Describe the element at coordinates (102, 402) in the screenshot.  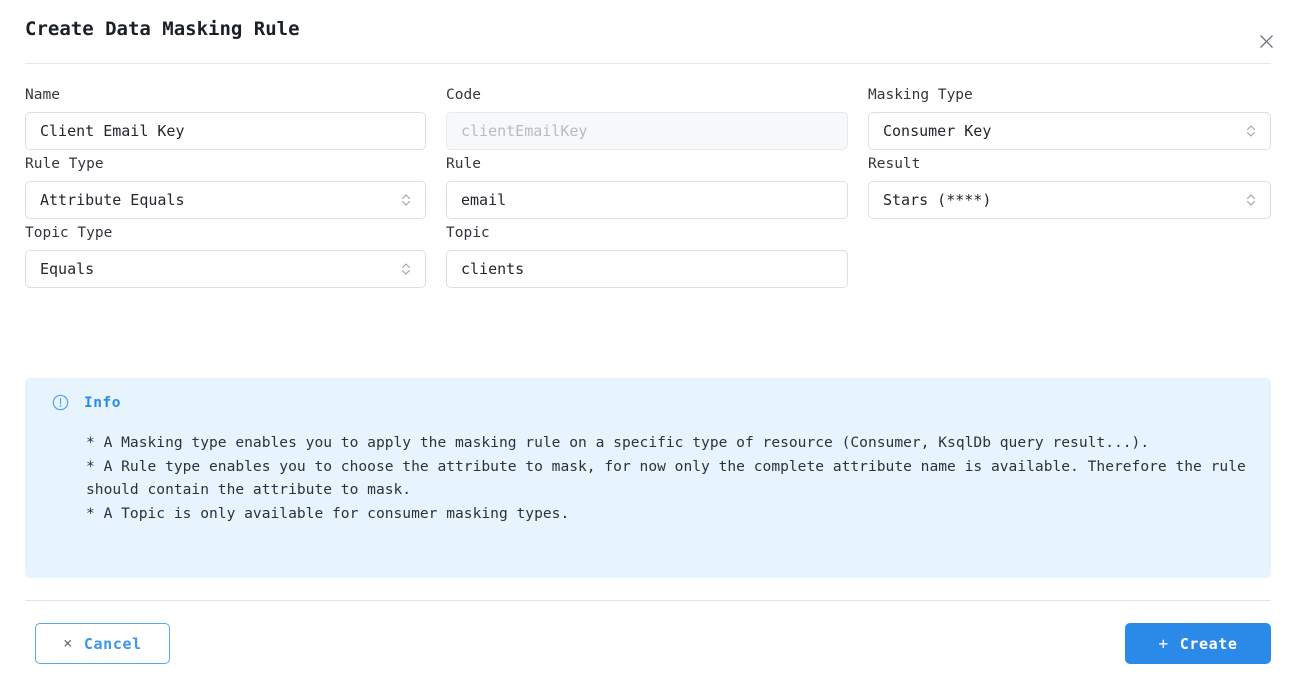
I see `info-panel-title: Info` at that location.